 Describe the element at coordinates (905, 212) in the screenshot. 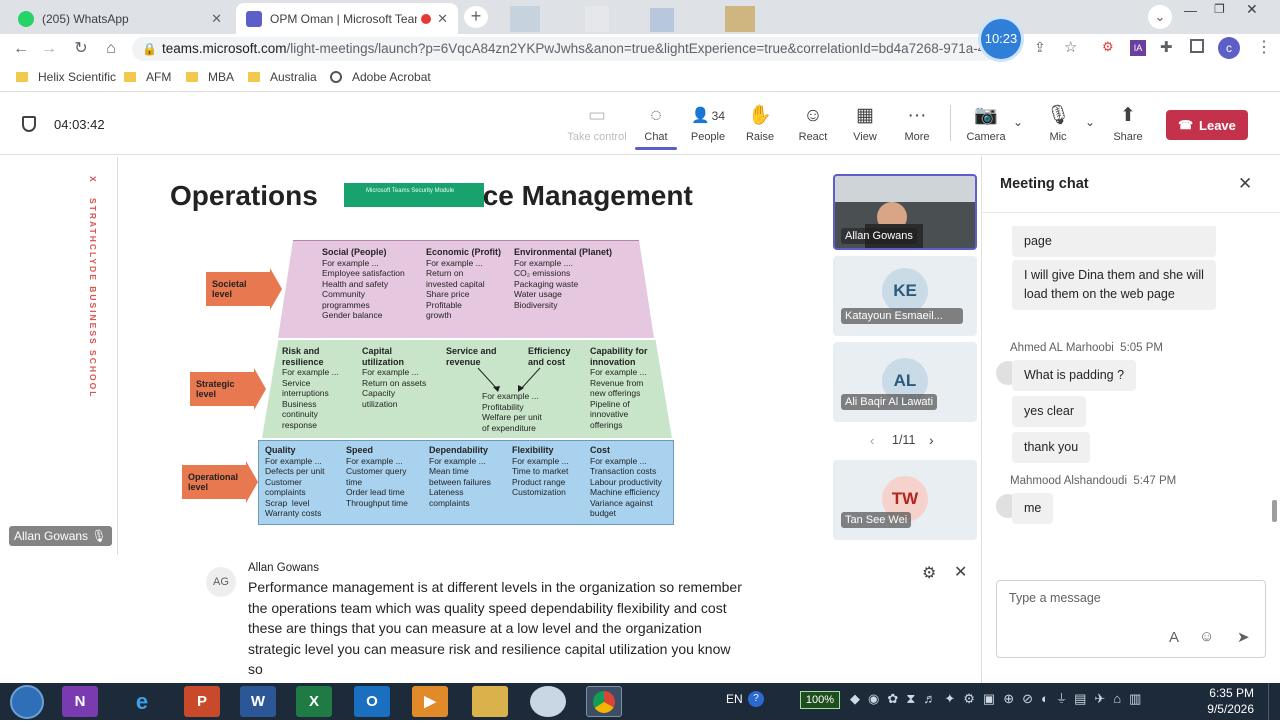

I see `participant-tile-video: Allan Gowans` at that location.